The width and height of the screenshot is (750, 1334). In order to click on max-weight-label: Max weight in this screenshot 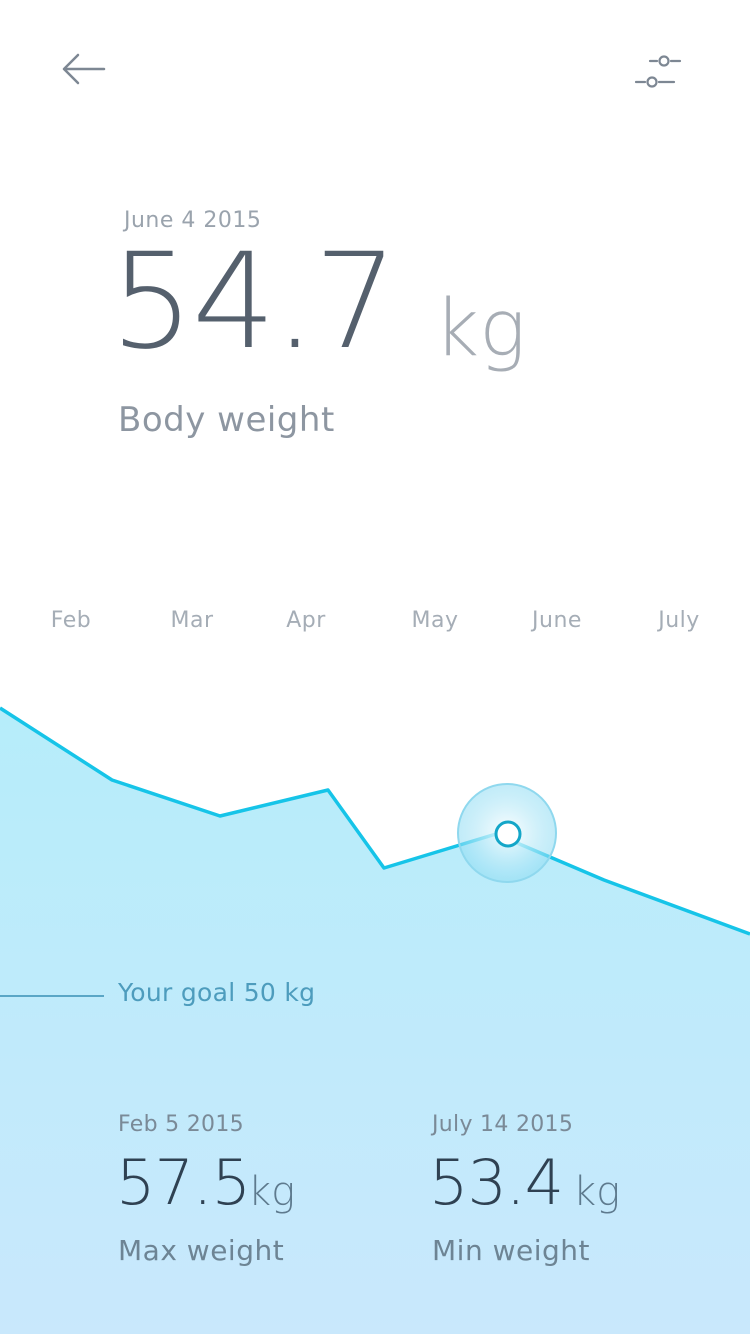, I will do `click(201, 1250)`.